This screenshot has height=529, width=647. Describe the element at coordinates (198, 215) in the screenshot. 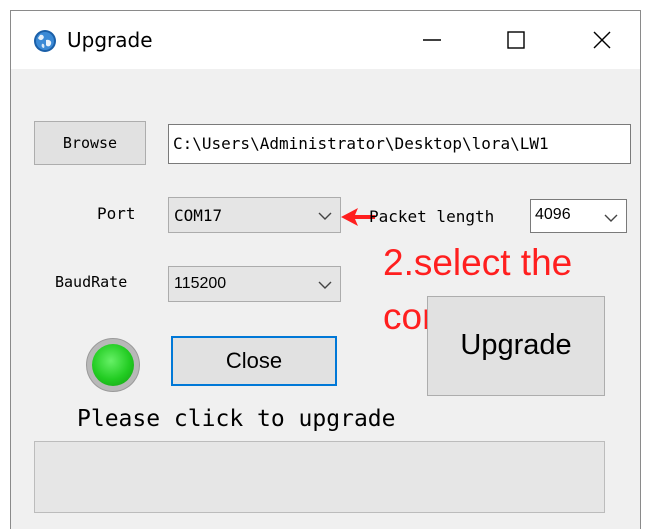

I see `port-selected-value: COM17` at that location.